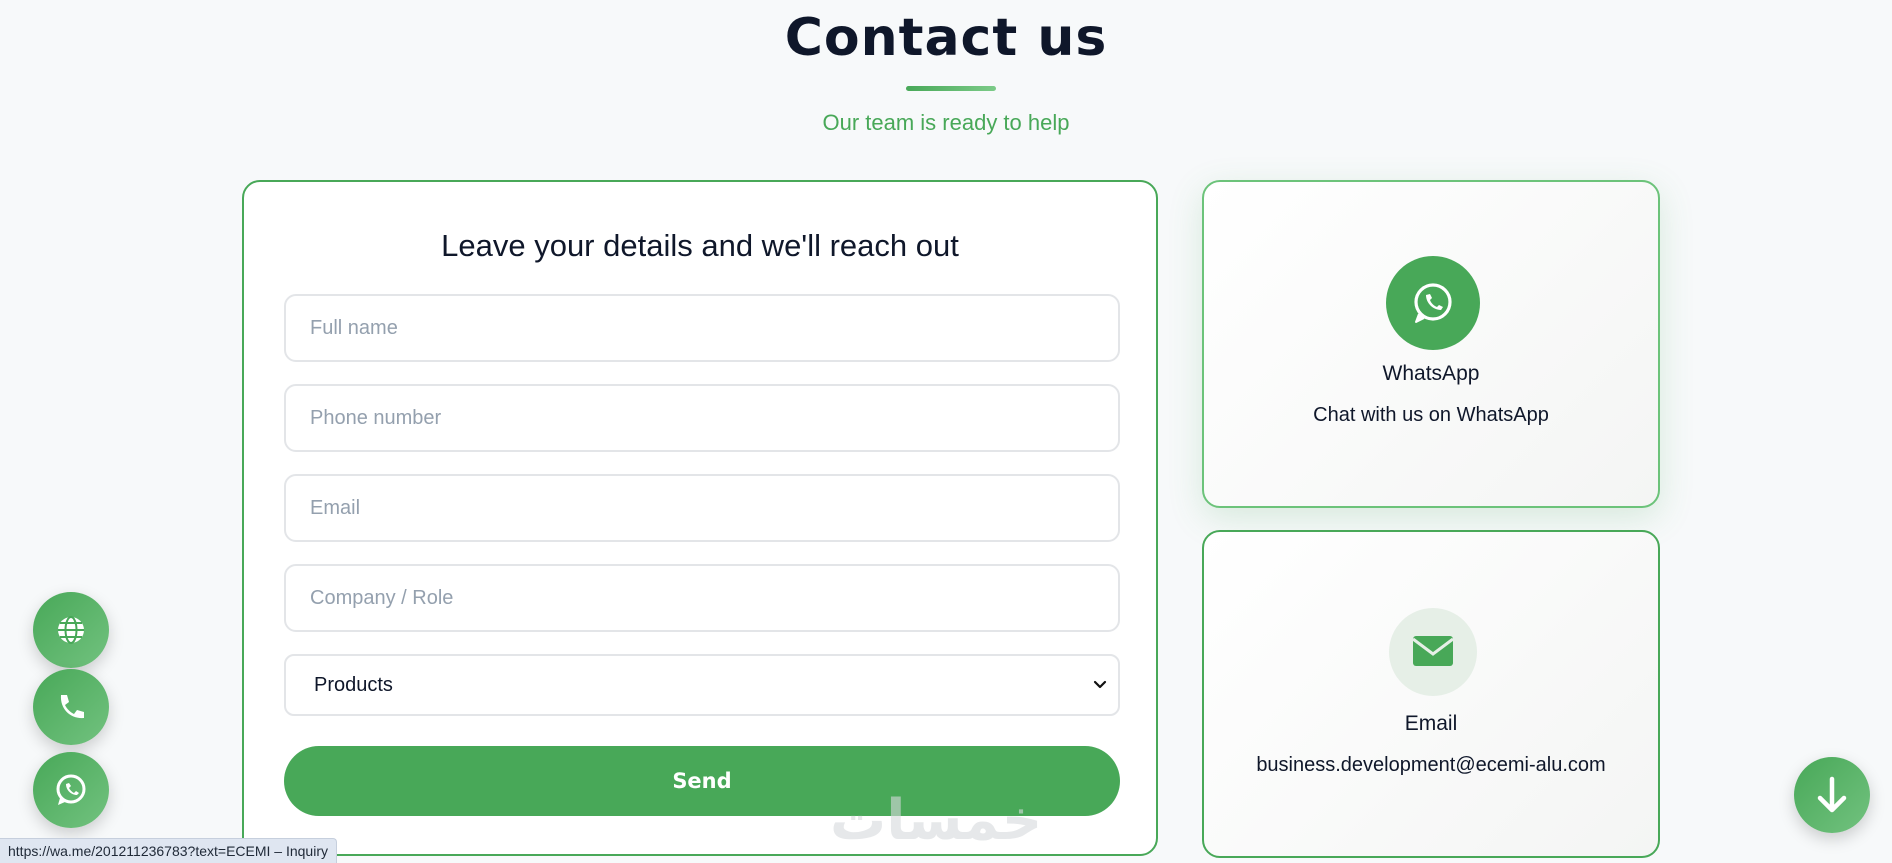 The width and height of the screenshot is (1892, 863). I want to click on arrow-down-icon, so click(1832, 794).